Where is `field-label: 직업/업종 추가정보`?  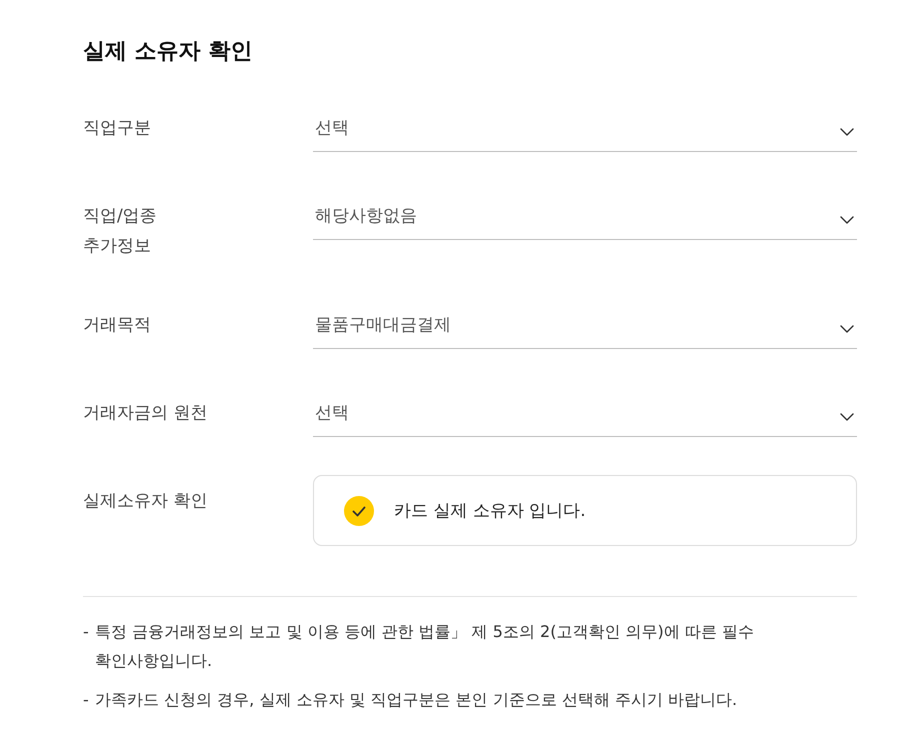 field-label: 직업/업종 추가정보 is located at coordinates (120, 231).